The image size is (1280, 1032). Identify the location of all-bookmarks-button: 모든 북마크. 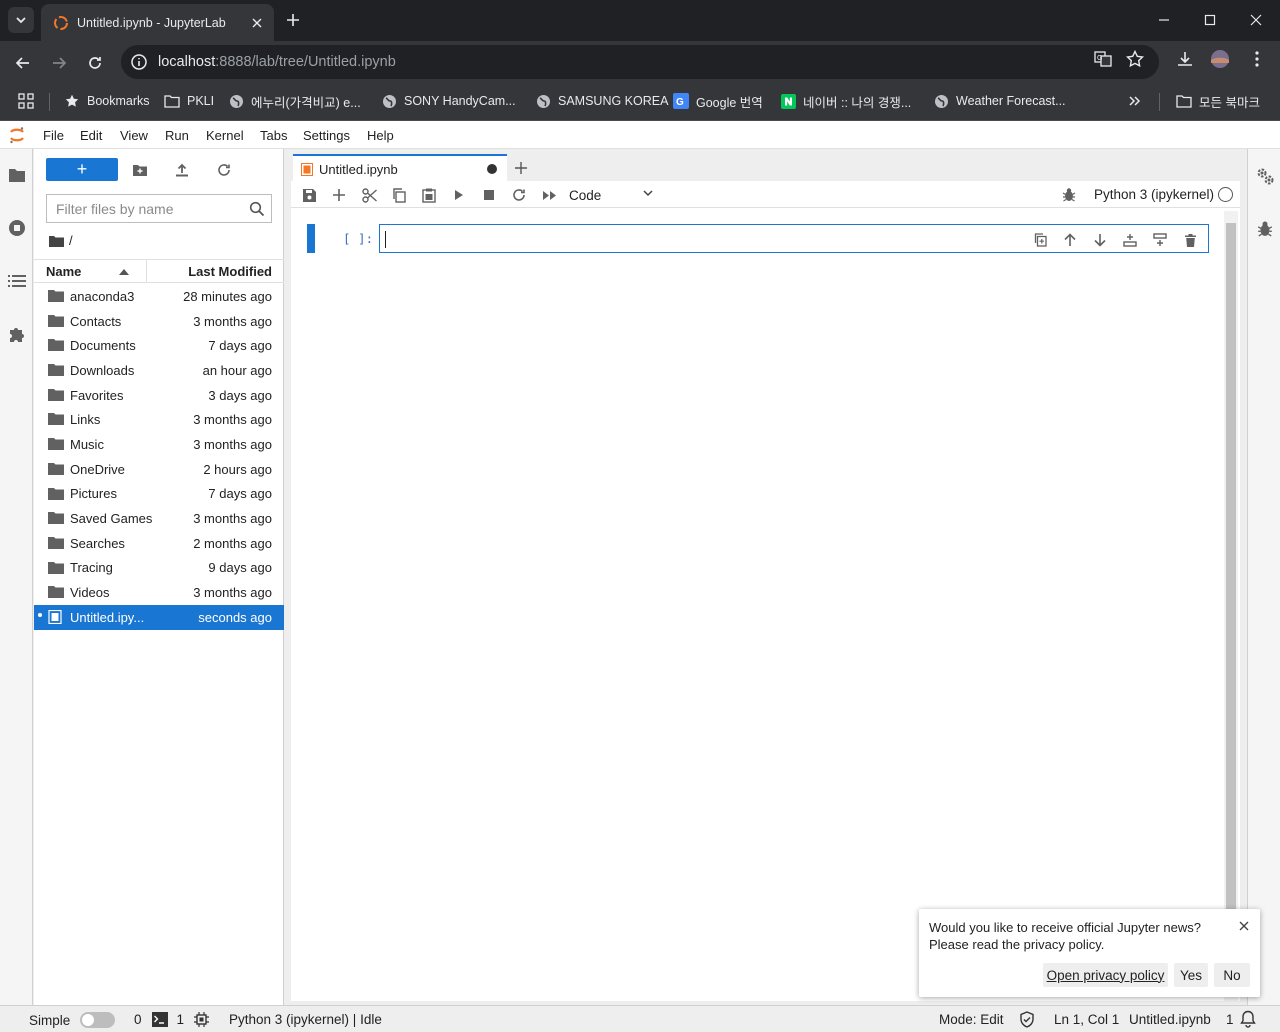
(1218, 101).